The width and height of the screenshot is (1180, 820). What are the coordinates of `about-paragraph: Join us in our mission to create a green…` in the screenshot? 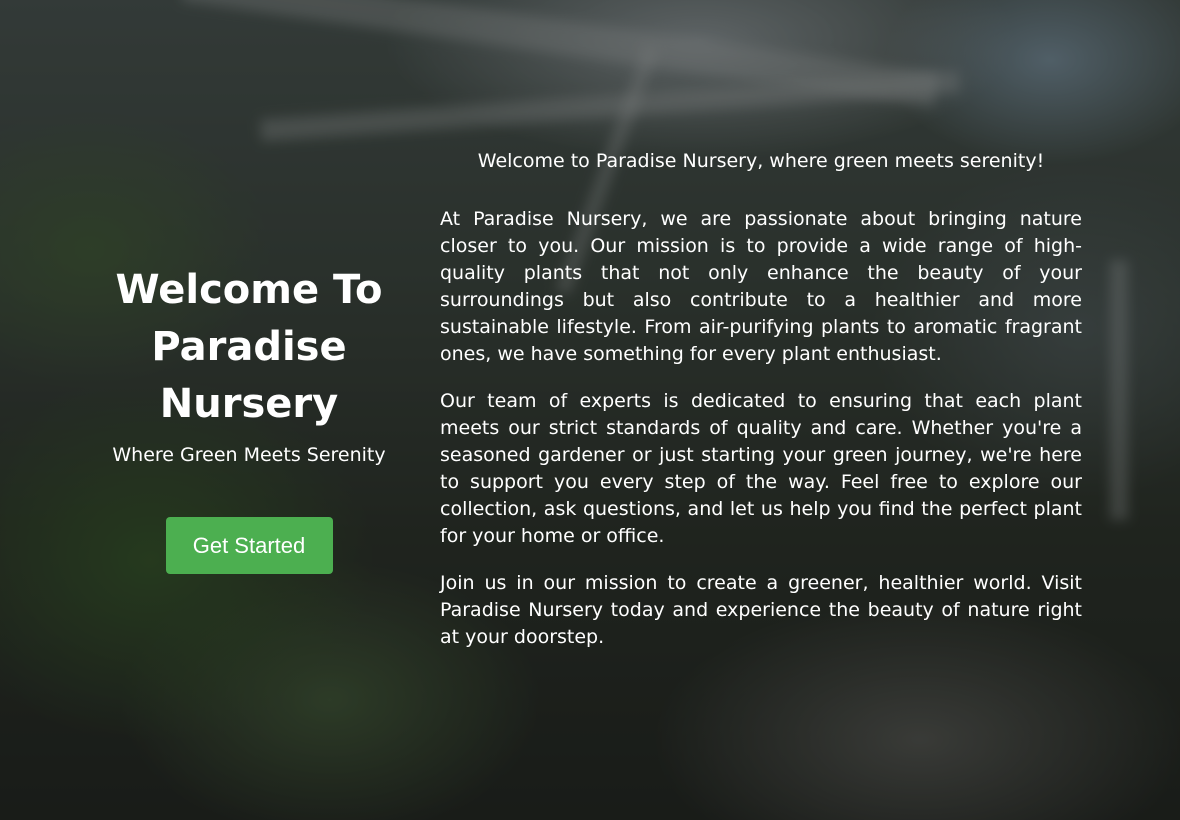 It's located at (761, 610).